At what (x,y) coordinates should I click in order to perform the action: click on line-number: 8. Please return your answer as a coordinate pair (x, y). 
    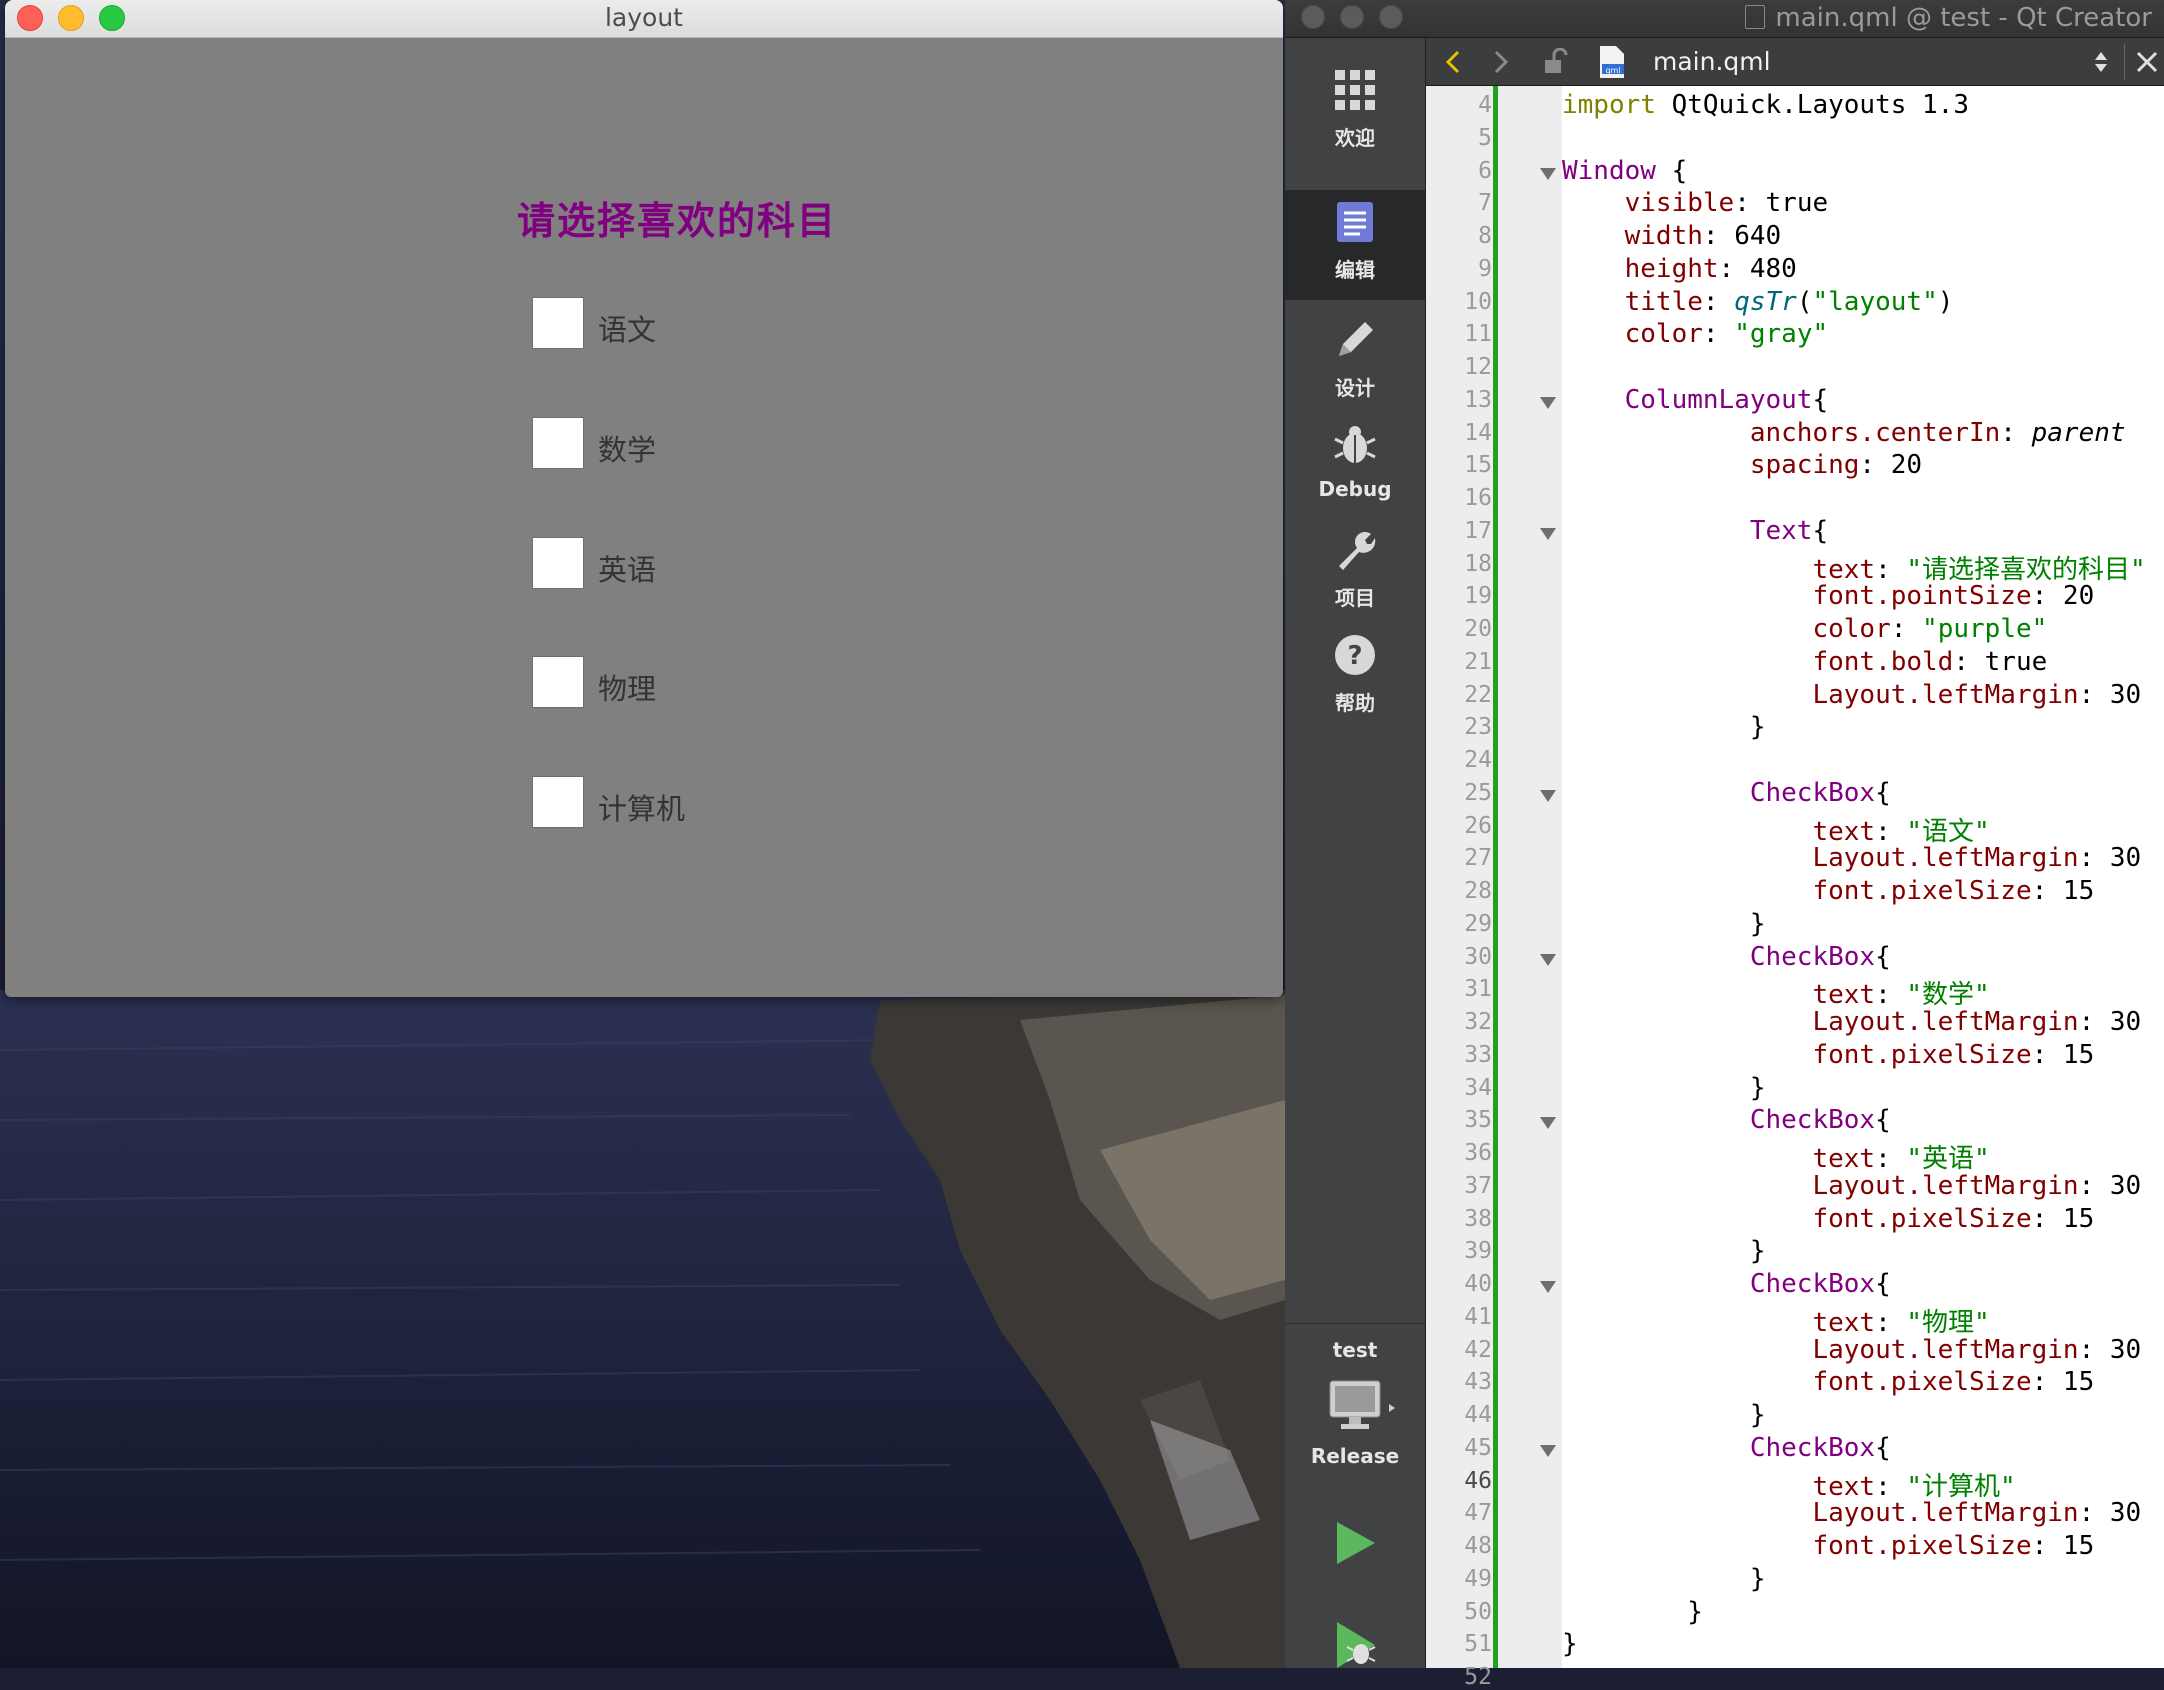
    Looking at the image, I should click on (1485, 236).